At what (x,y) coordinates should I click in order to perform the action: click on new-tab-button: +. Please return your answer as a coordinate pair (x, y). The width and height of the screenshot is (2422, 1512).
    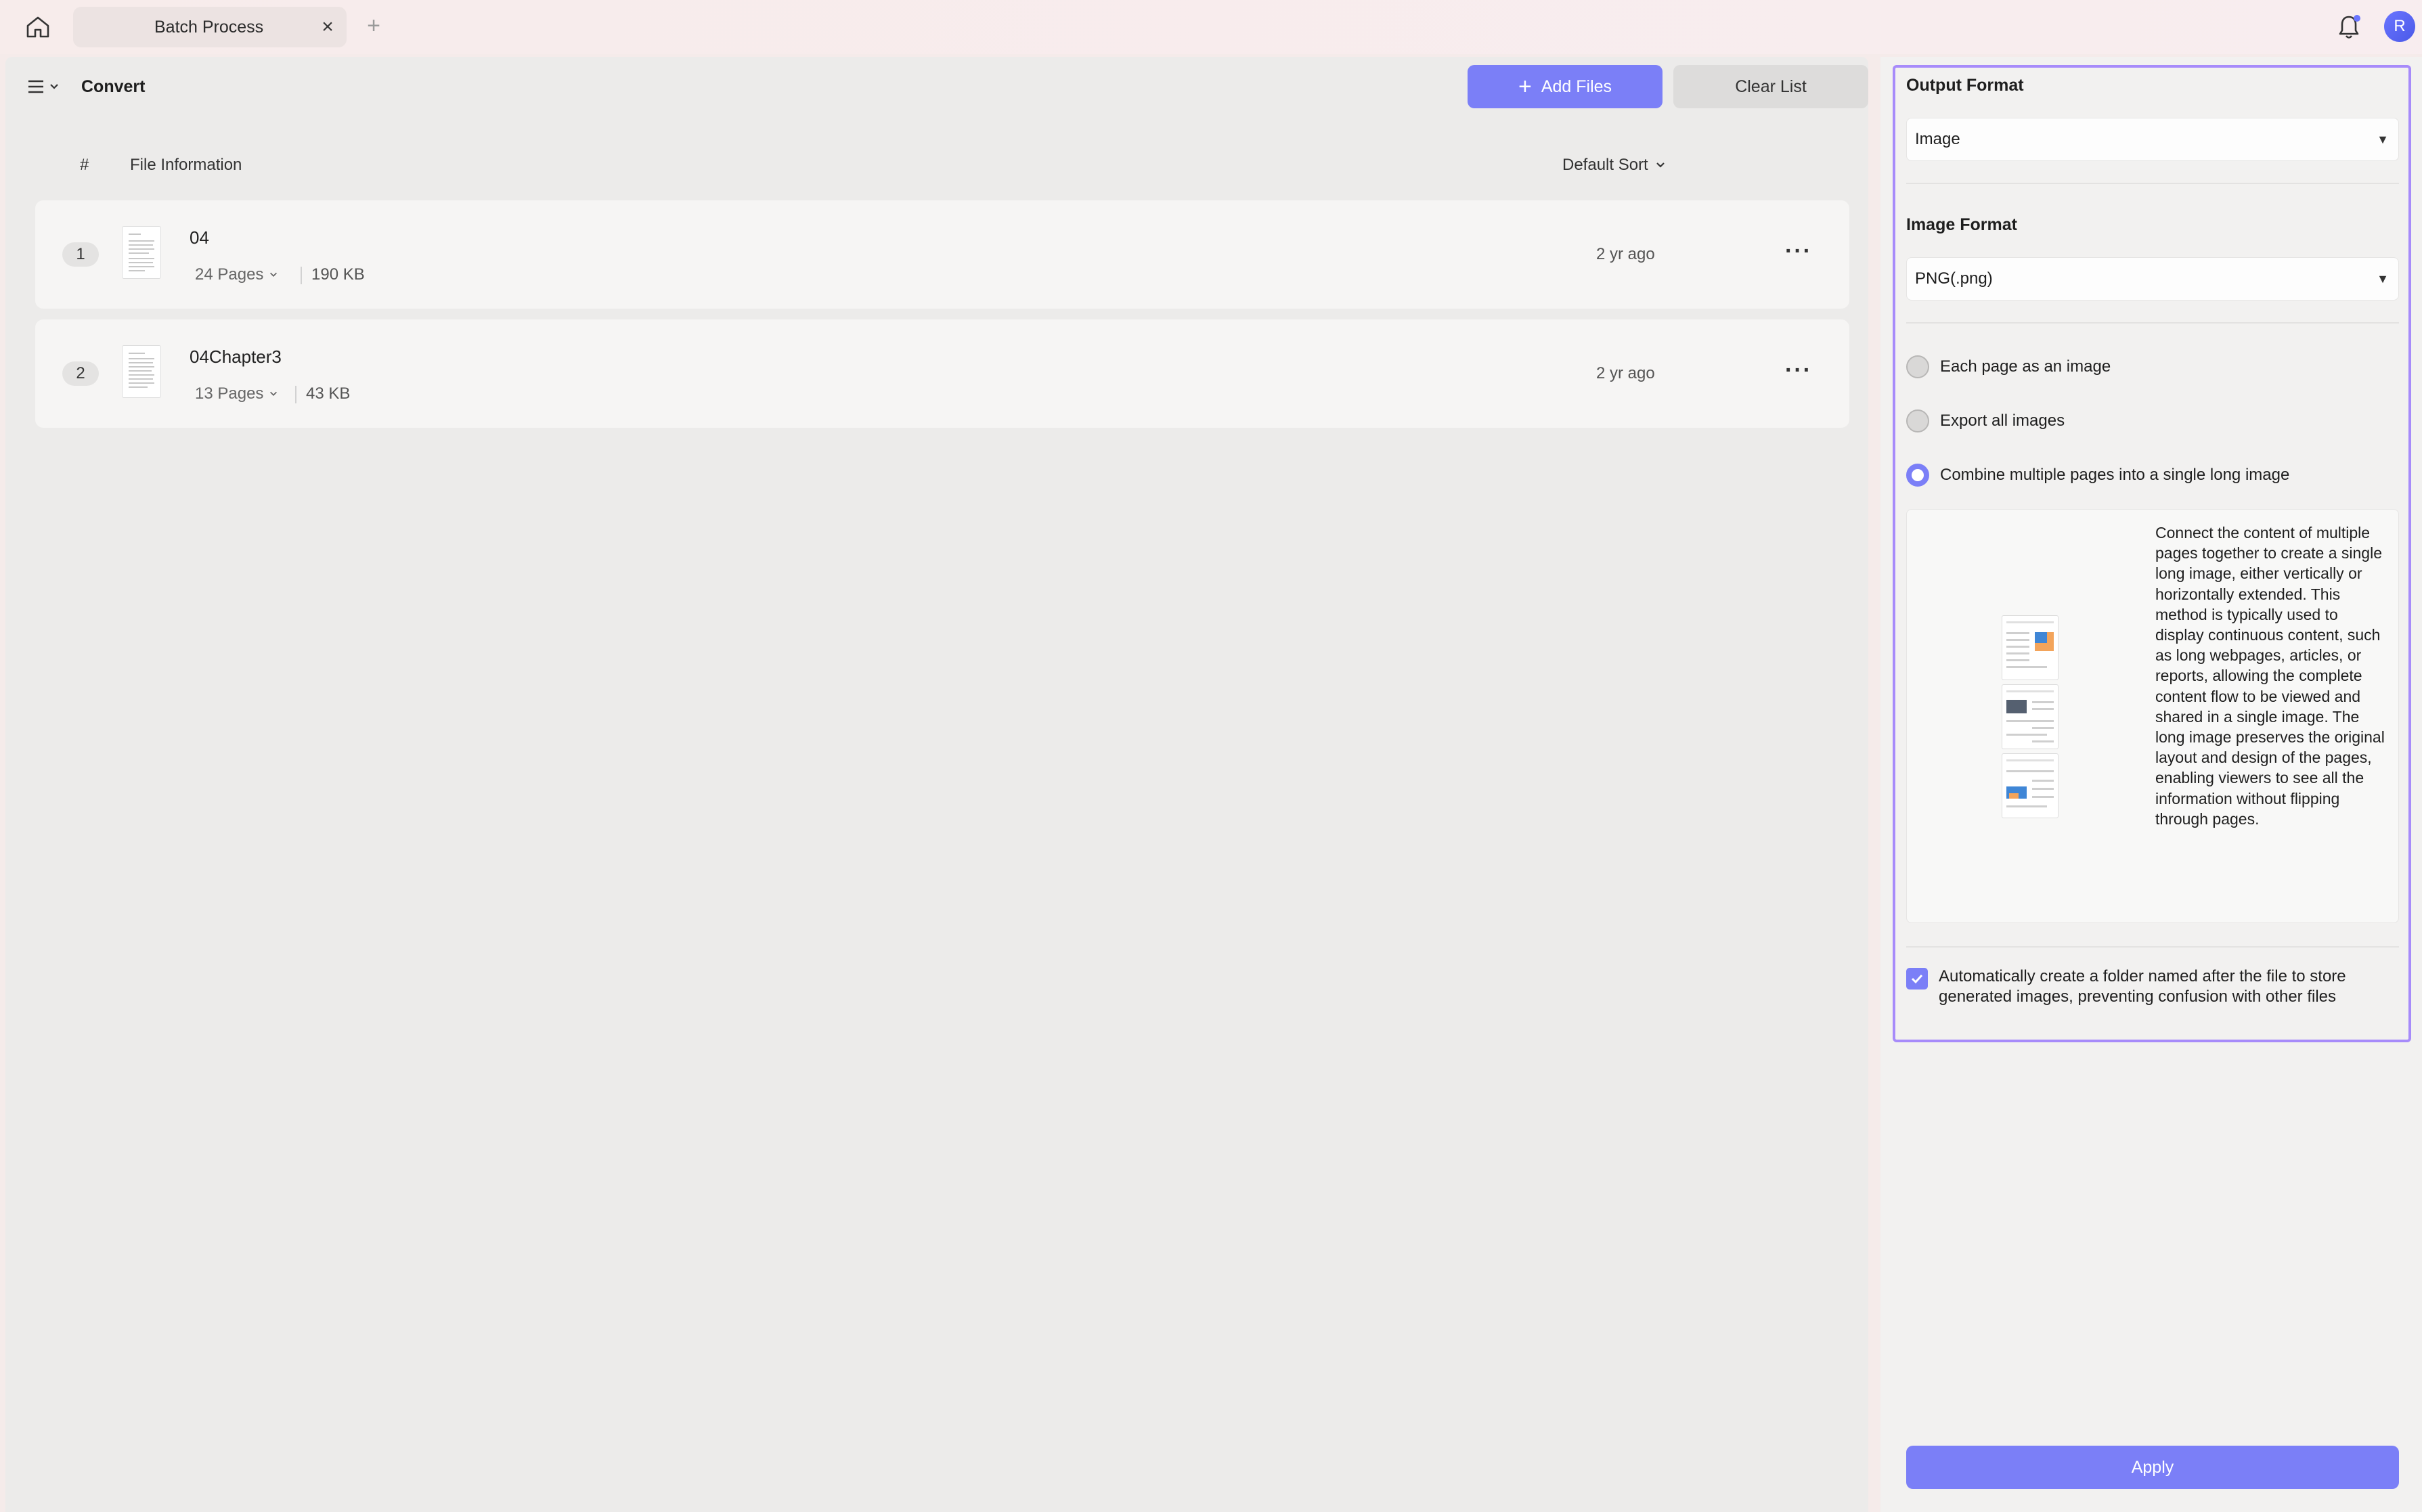
    Looking at the image, I should click on (373, 25).